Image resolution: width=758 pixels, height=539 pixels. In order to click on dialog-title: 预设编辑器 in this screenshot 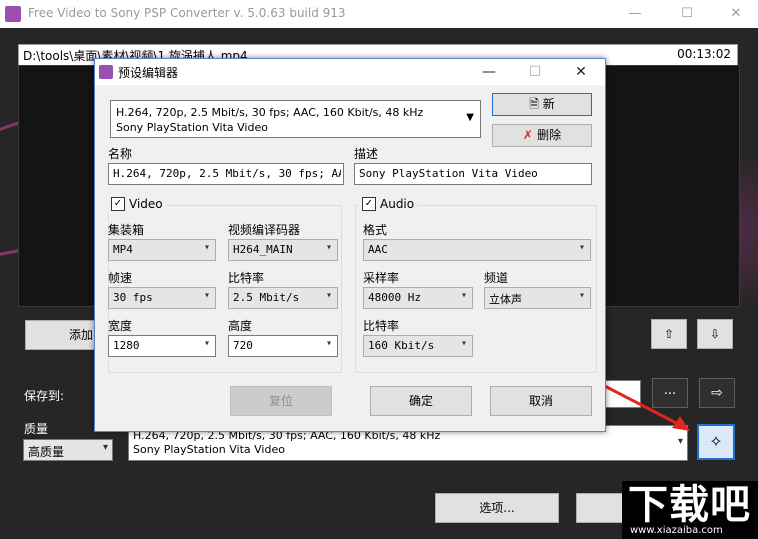, I will do `click(148, 73)`.